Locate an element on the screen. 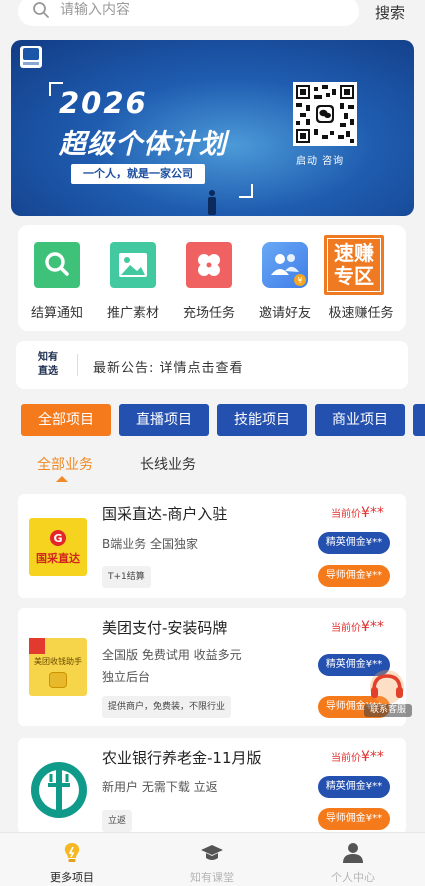 The image size is (425, 886). bottom-nav: 更多项目 知有课堂 个人中心 is located at coordinates (212, 859).